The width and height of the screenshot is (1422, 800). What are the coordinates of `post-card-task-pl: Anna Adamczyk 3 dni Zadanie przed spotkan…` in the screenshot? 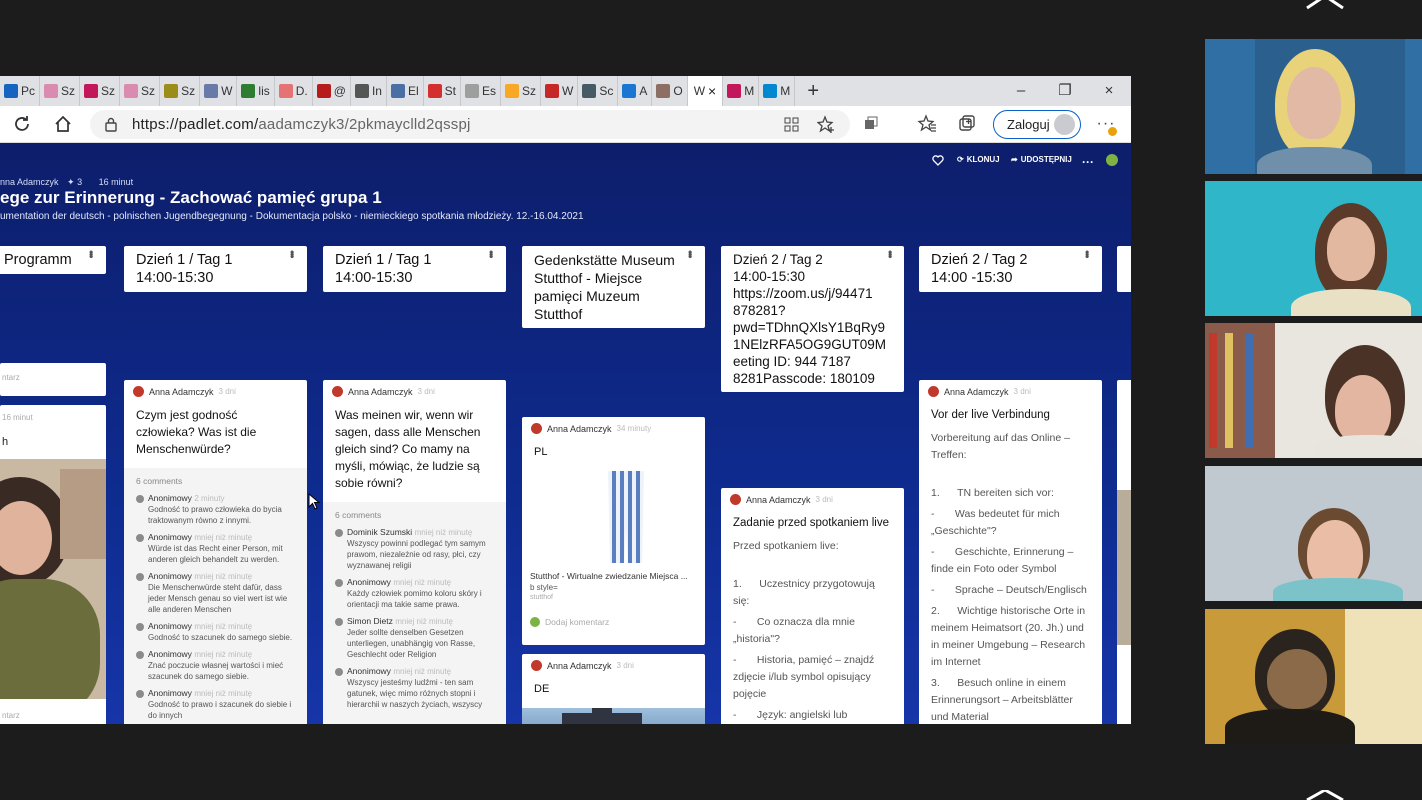 It's located at (812, 606).